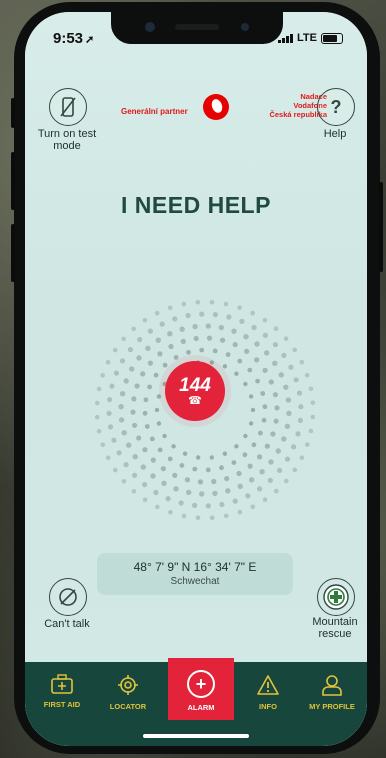  What do you see at coordinates (196, 205) in the screenshot?
I see `page-title: I NEED HELP` at bounding box center [196, 205].